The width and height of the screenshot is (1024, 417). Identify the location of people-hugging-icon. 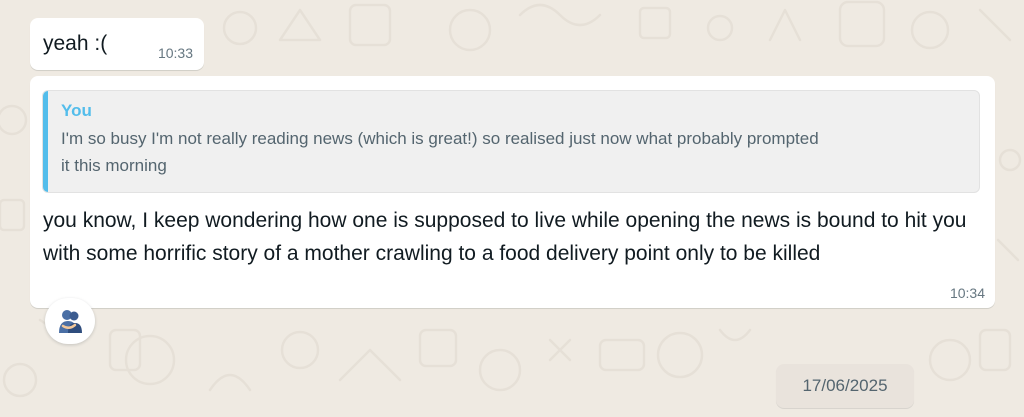
(70, 321).